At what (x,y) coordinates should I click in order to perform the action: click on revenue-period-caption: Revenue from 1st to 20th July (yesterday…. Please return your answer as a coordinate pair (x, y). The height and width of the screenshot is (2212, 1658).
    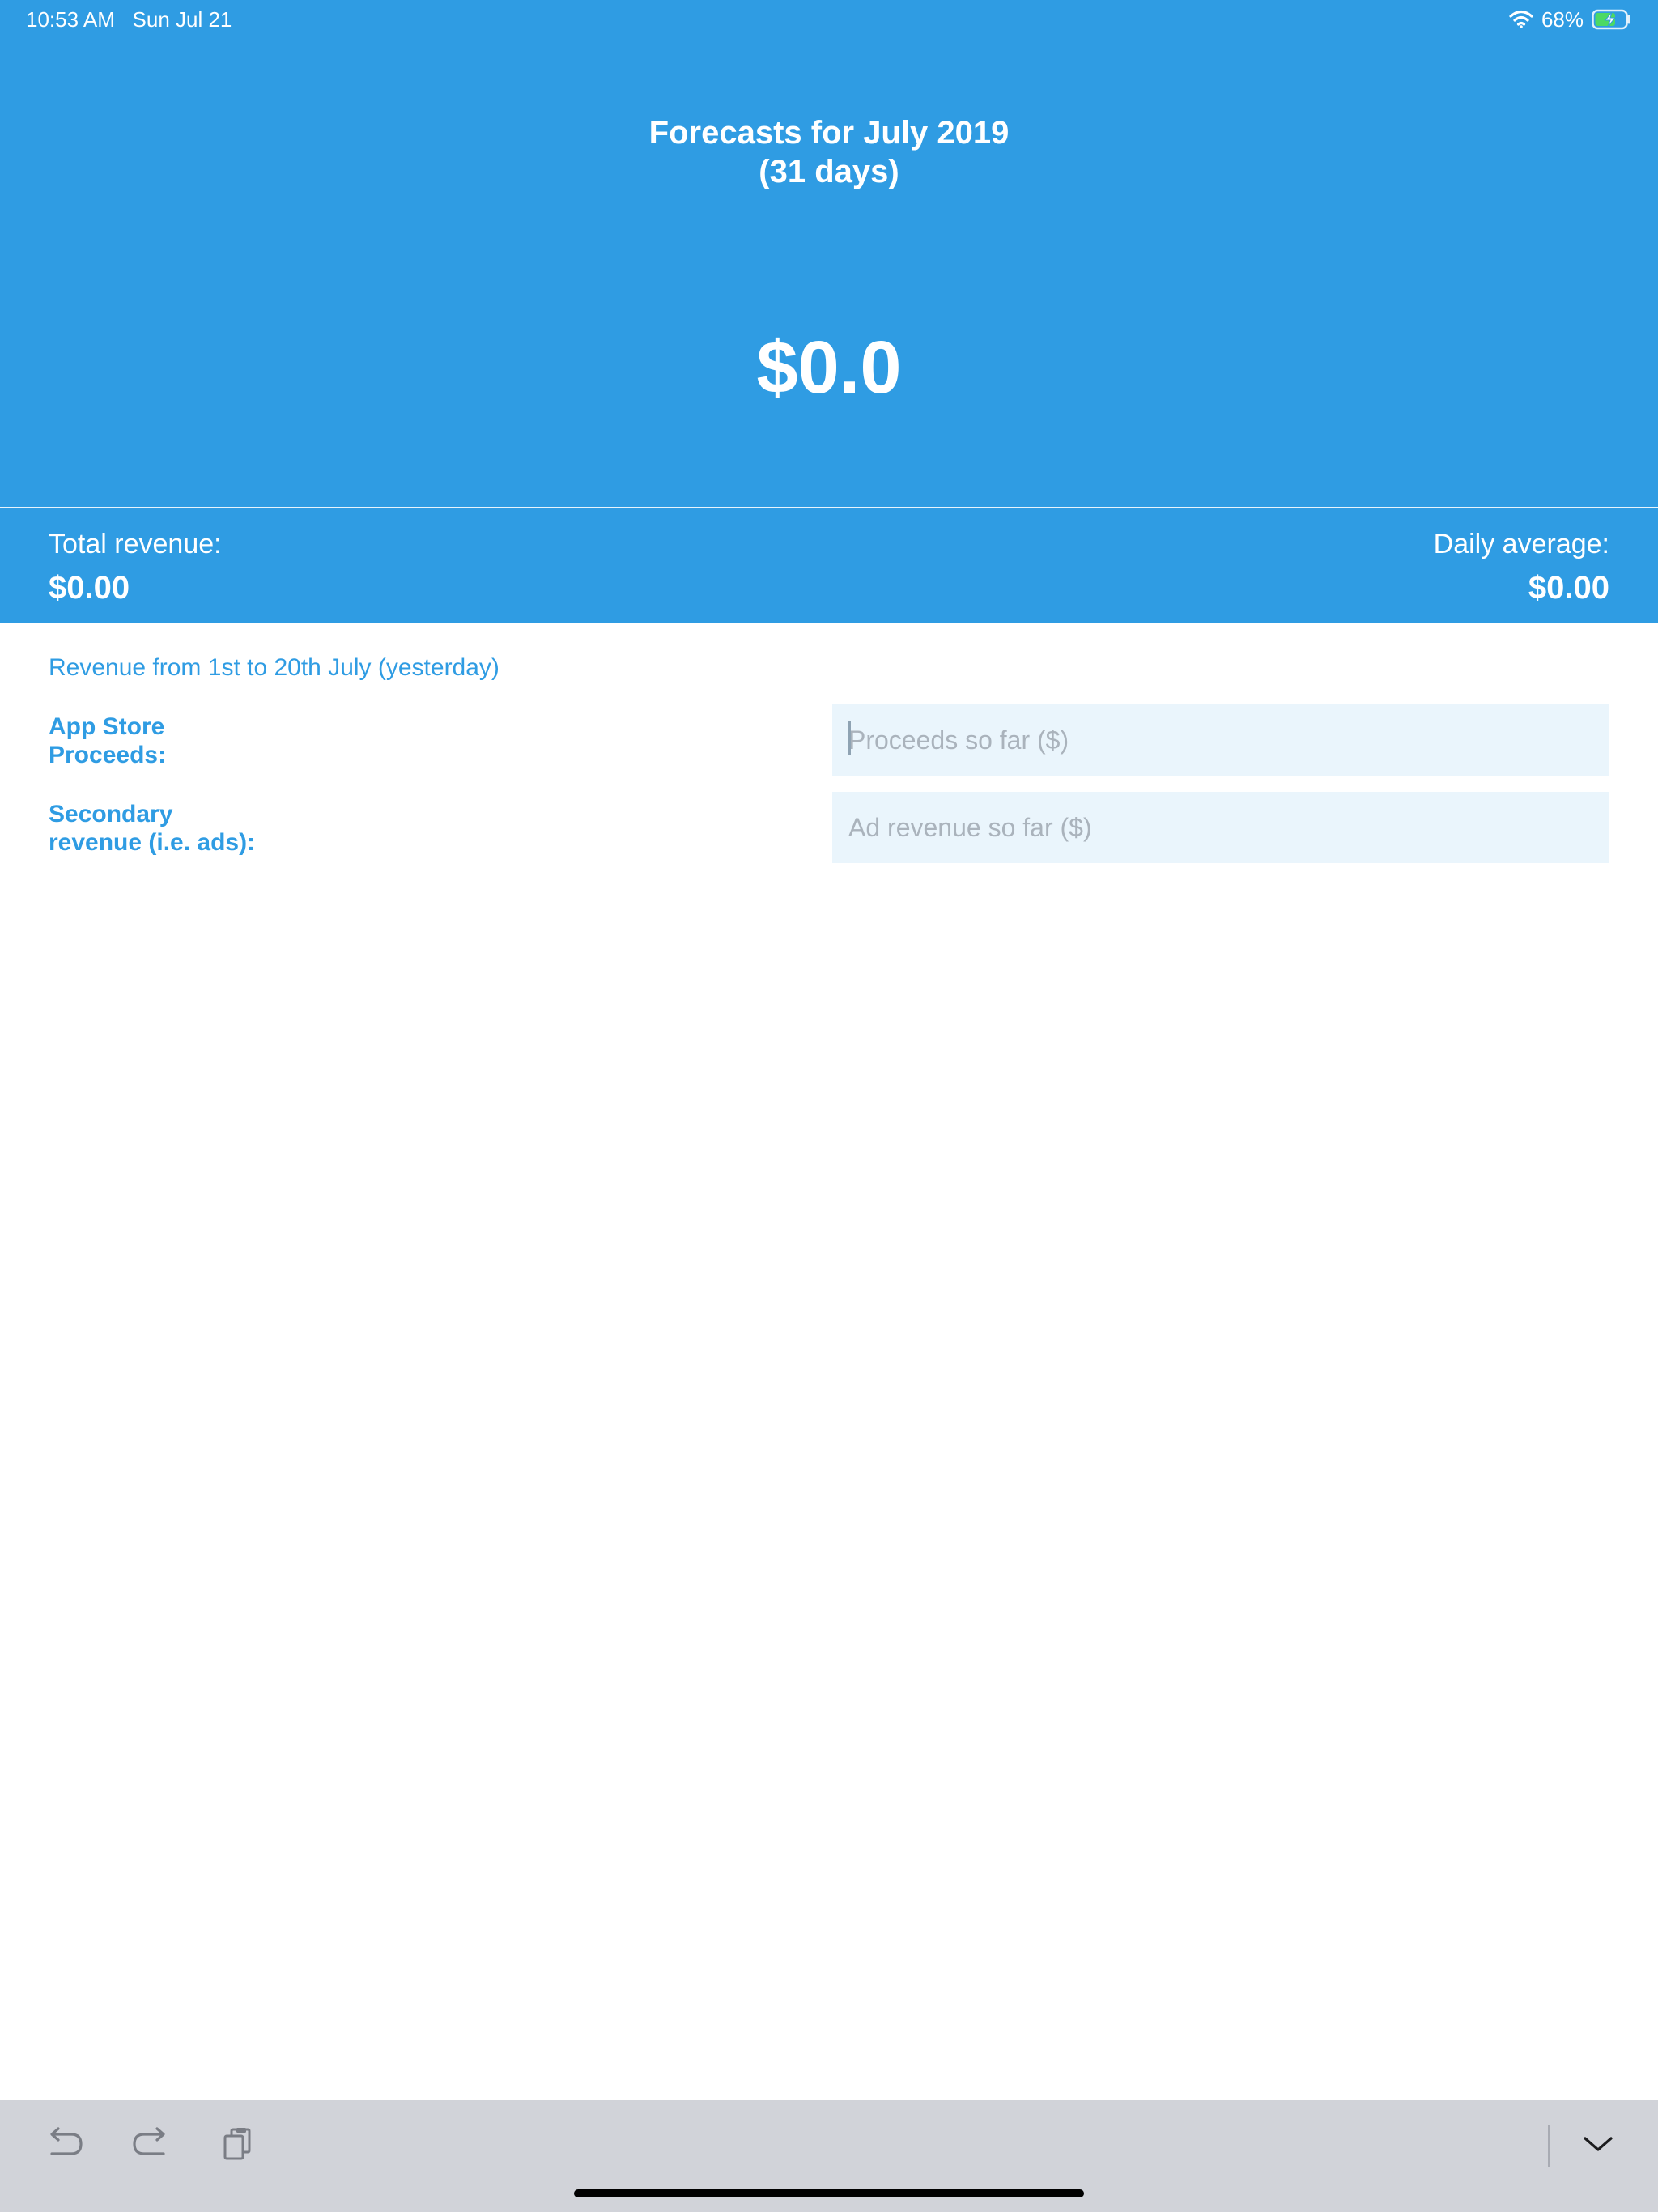
    Looking at the image, I should click on (274, 668).